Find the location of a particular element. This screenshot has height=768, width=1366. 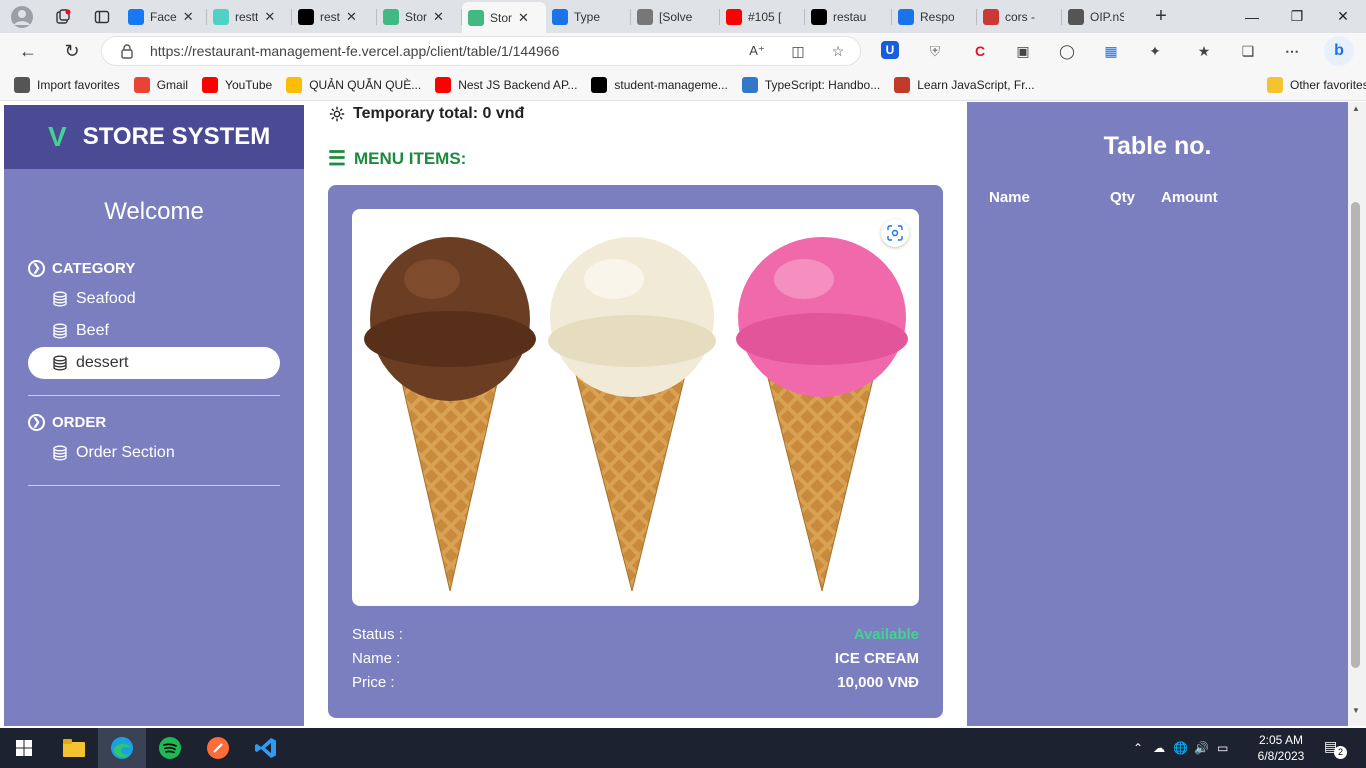

browser-tab: restt ✕ is located at coordinates (249, 16).